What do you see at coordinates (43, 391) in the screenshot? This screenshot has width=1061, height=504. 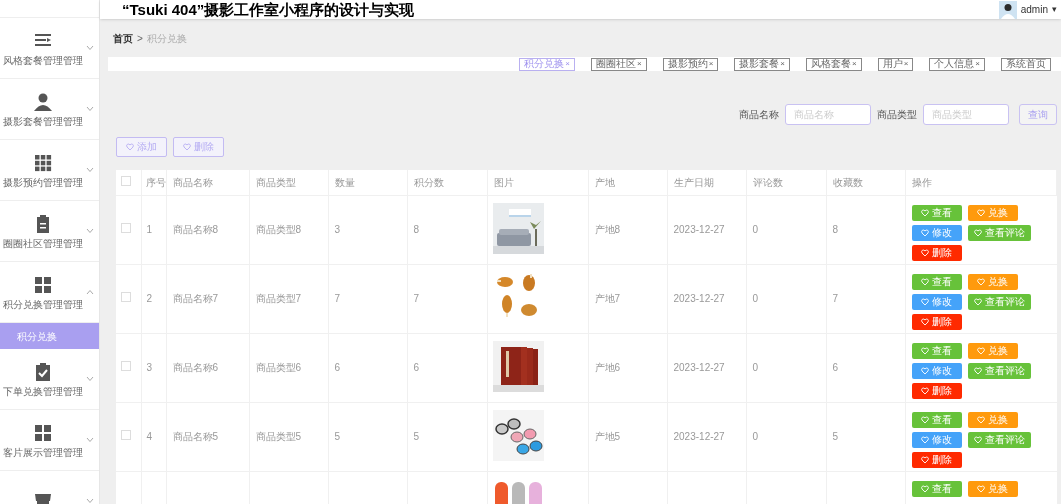 I see `sidebar-item: 下单兑换管理管理` at bounding box center [43, 391].